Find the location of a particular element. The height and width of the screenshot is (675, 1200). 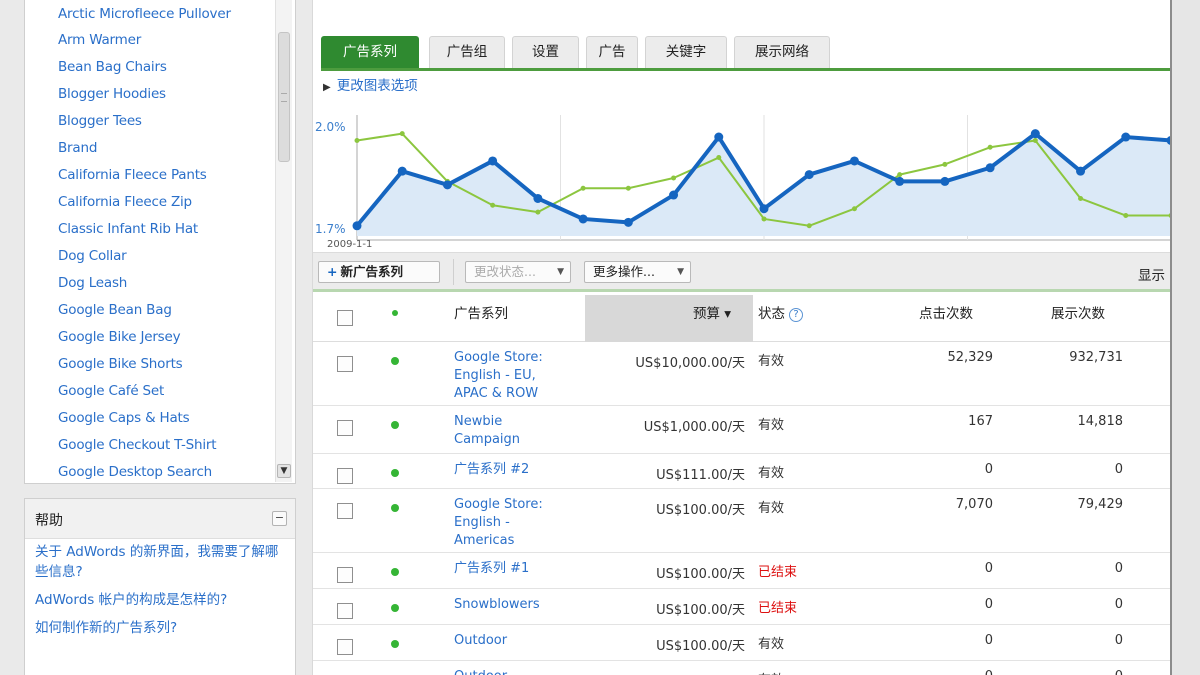

new-campaign-button: + 新广告系列 is located at coordinates (379, 272).